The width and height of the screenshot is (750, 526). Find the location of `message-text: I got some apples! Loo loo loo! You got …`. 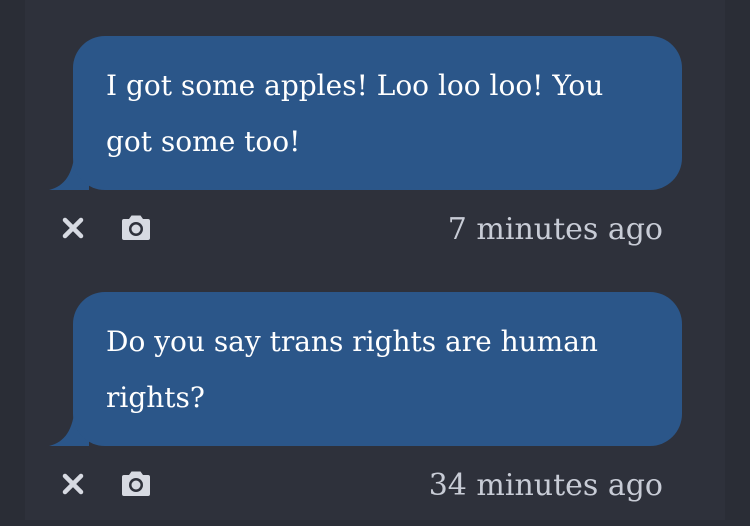

message-text: I got some apples! Loo loo loo! You got … is located at coordinates (355, 113).